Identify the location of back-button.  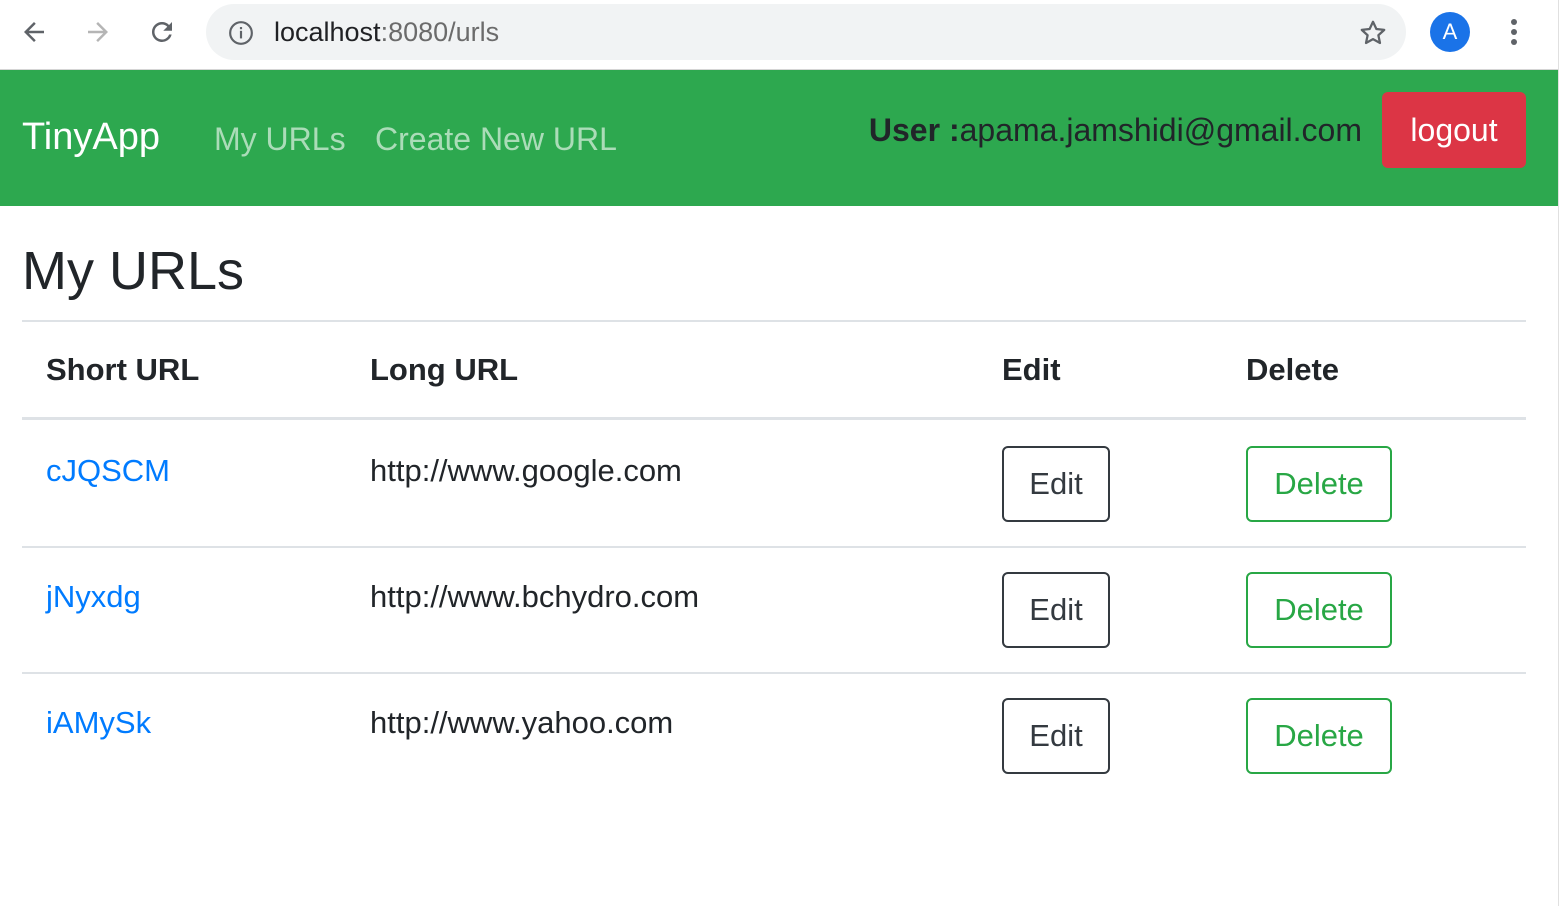
(34, 32).